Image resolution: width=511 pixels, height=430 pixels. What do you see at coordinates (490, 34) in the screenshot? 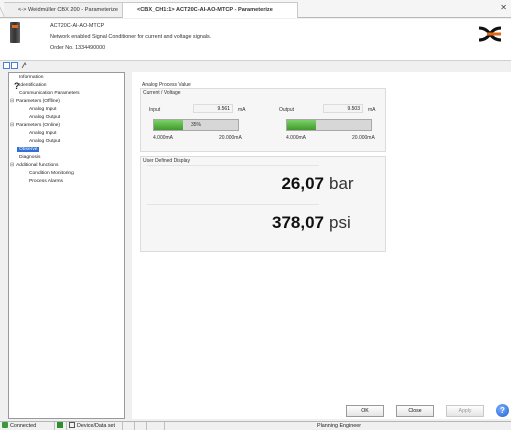
I see `weidmuller-logo-icon` at bounding box center [490, 34].